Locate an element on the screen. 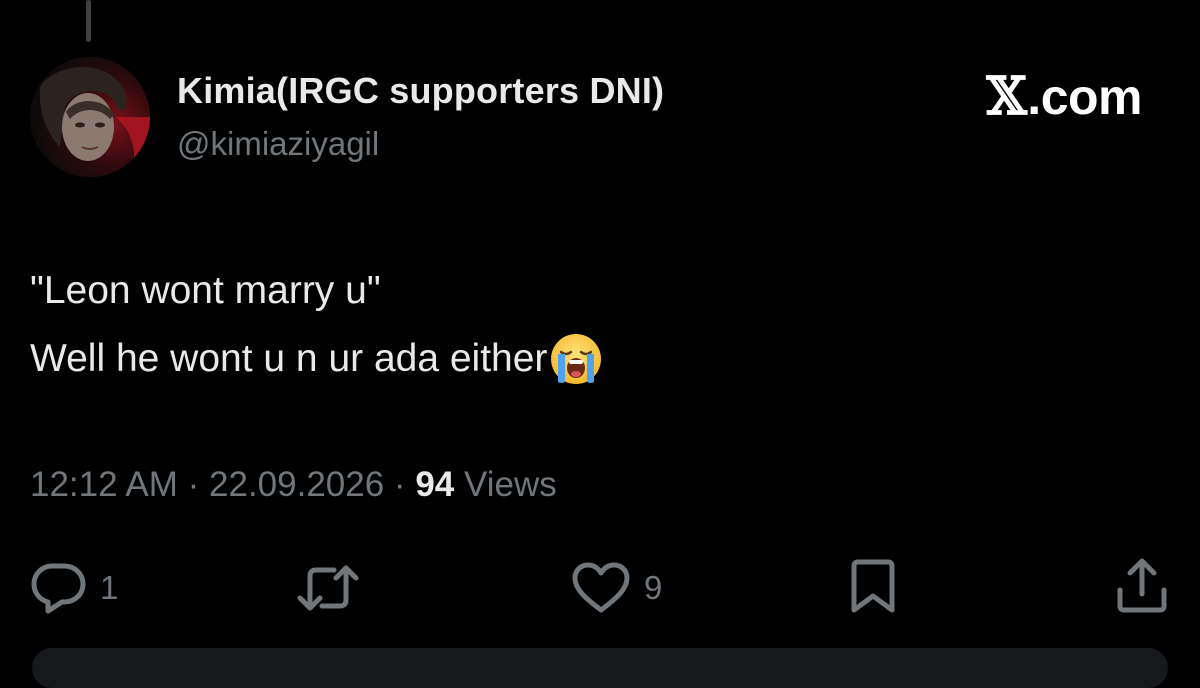 The width and height of the screenshot is (1200, 688). views-label: Views is located at coordinates (510, 484).